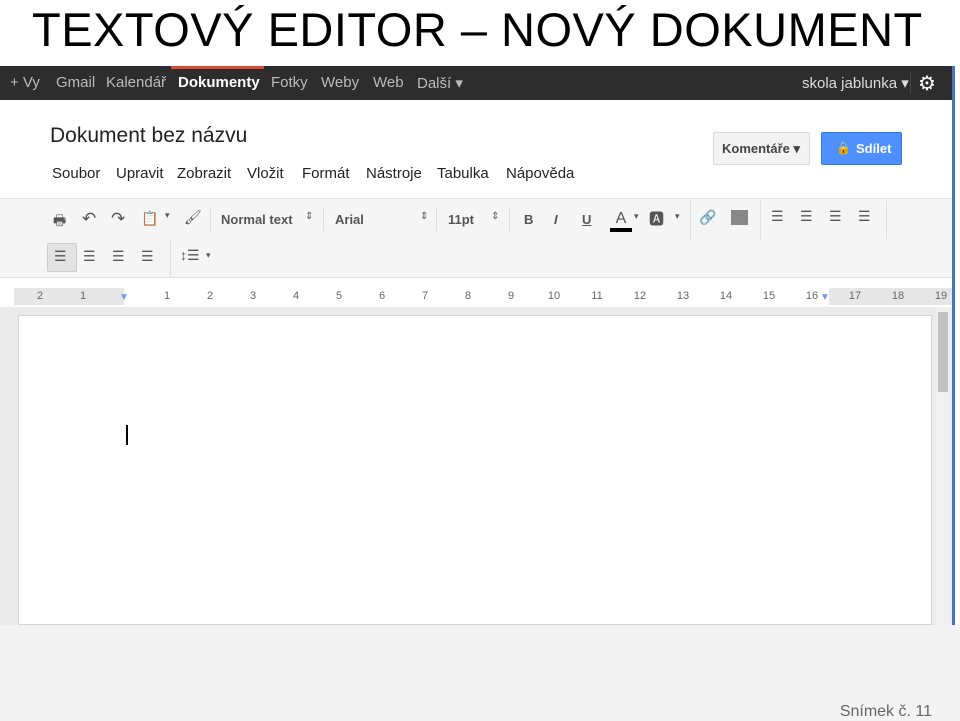 The width and height of the screenshot is (960, 721). Describe the element at coordinates (874, 148) in the screenshot. I see `share-label: Sdílet` at that location.